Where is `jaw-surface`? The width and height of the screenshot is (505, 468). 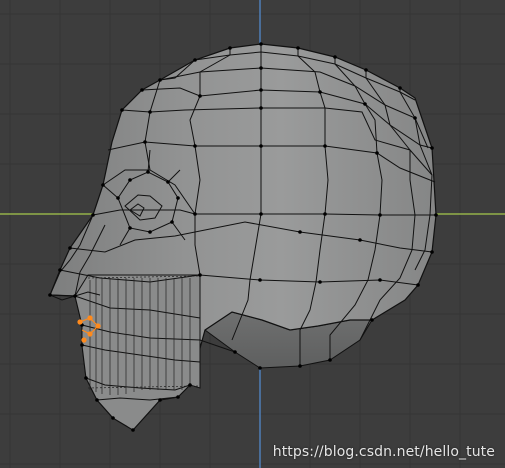 jaw-surface is located at coordinates (137, 352).